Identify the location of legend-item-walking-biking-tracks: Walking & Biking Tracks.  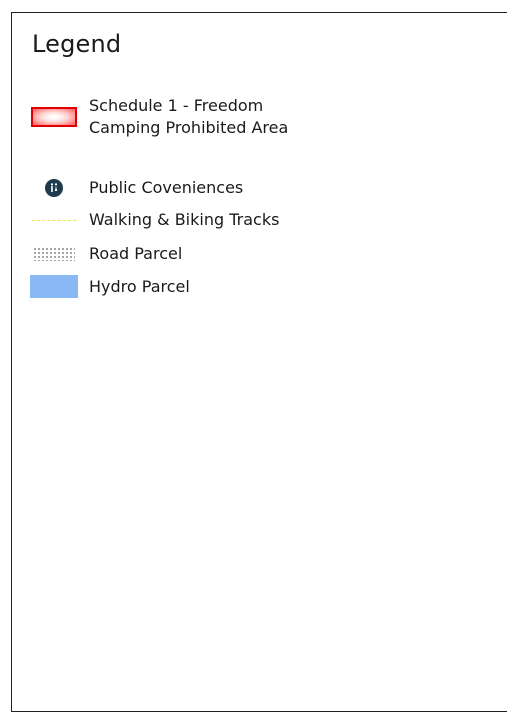
(154, 220).